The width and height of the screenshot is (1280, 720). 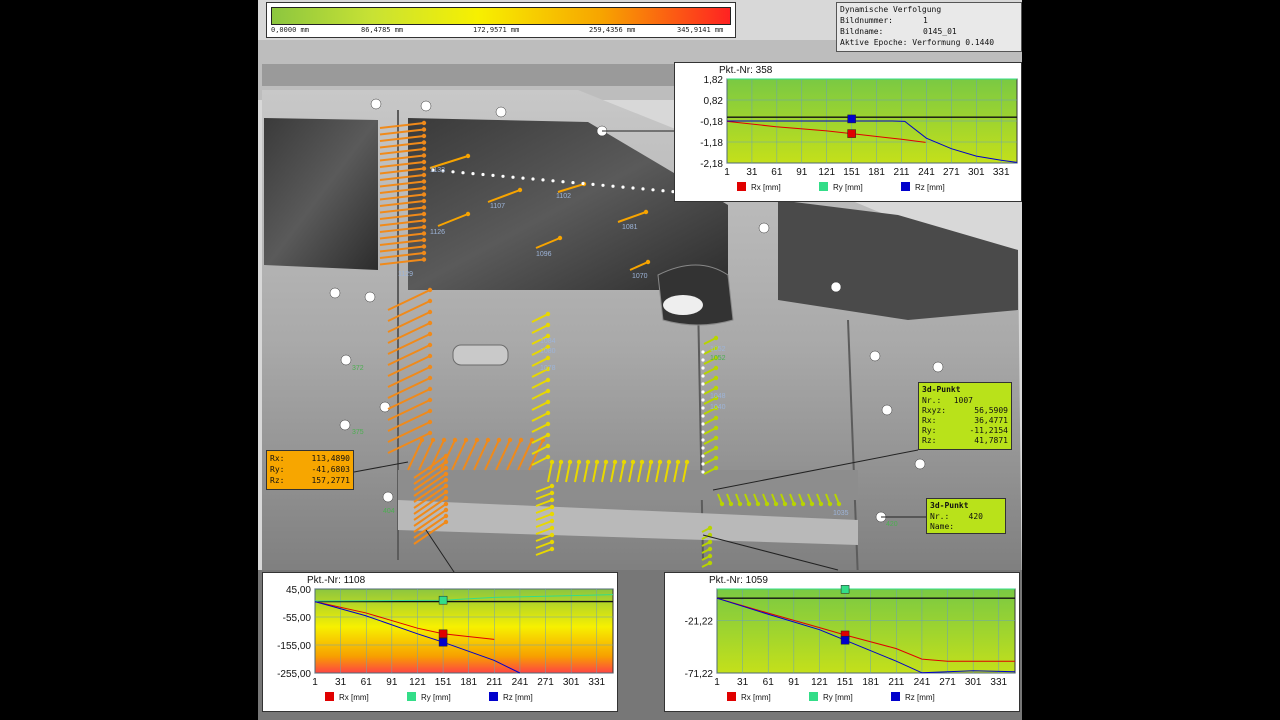 I want to click on popup-value: 36,4771, so click(x=991, y=420).